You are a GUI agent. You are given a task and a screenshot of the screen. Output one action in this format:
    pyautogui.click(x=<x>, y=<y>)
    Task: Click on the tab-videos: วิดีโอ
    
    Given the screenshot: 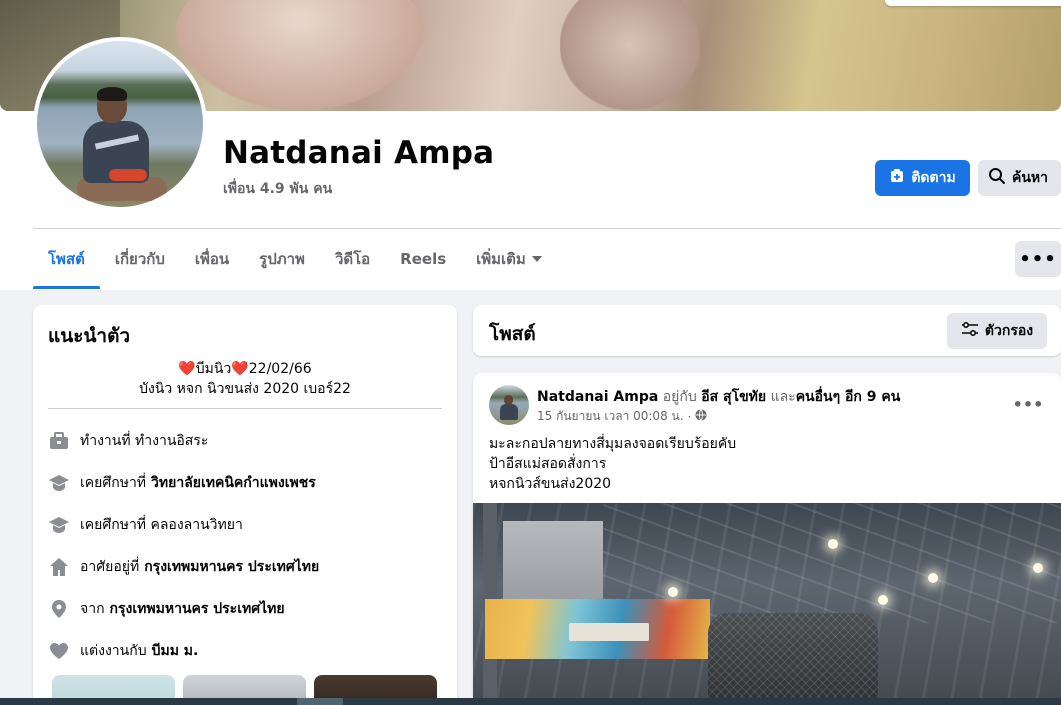 What is the action you would take?
    pyautogui.click(x=352, y=259)
    